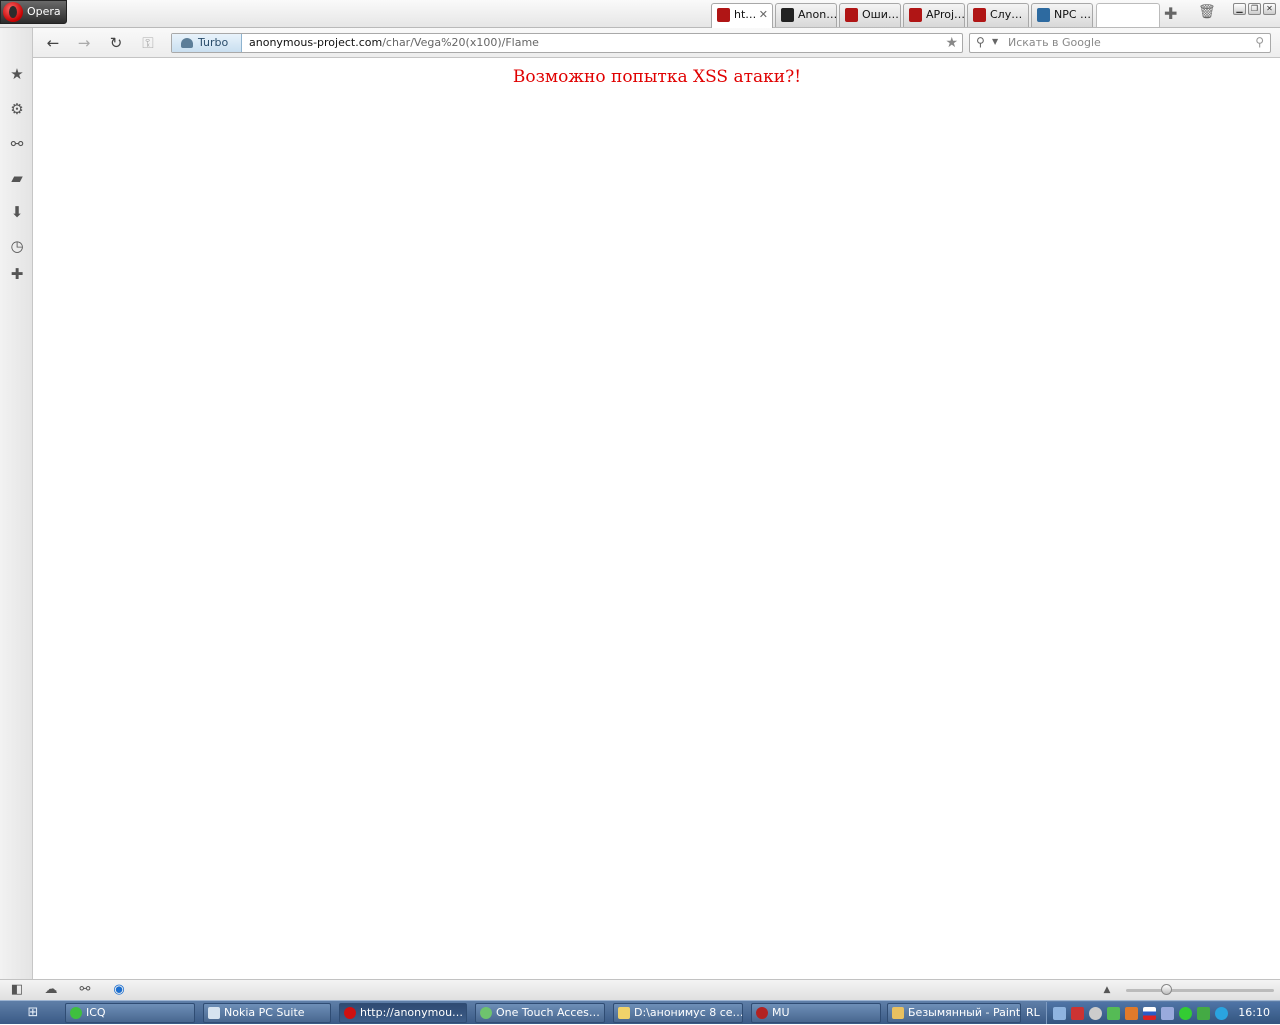 This screenshot has height=1025, width=1280. Describe the element at coordinates (17, 212) in the screenshot. I see `downloads-icon: ⬇` at that location.